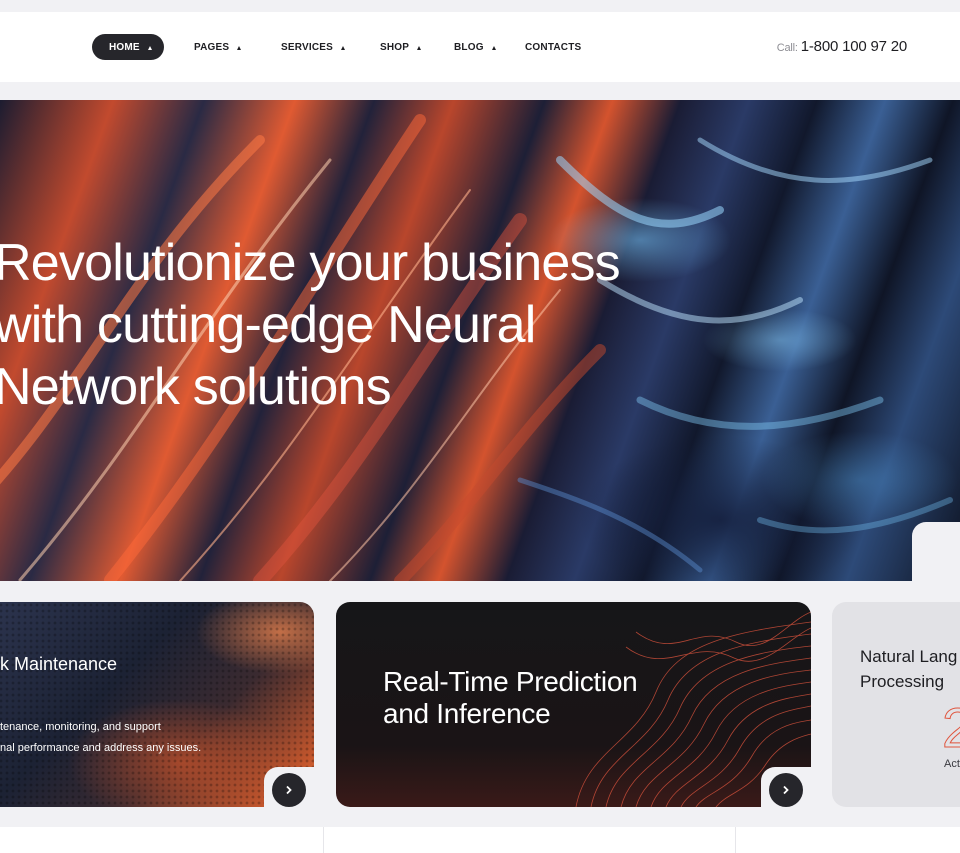  What do you see at coordinates (787, 48) in the screenshot?
I see `call-label: Call:` at bounding box center [787, 48].